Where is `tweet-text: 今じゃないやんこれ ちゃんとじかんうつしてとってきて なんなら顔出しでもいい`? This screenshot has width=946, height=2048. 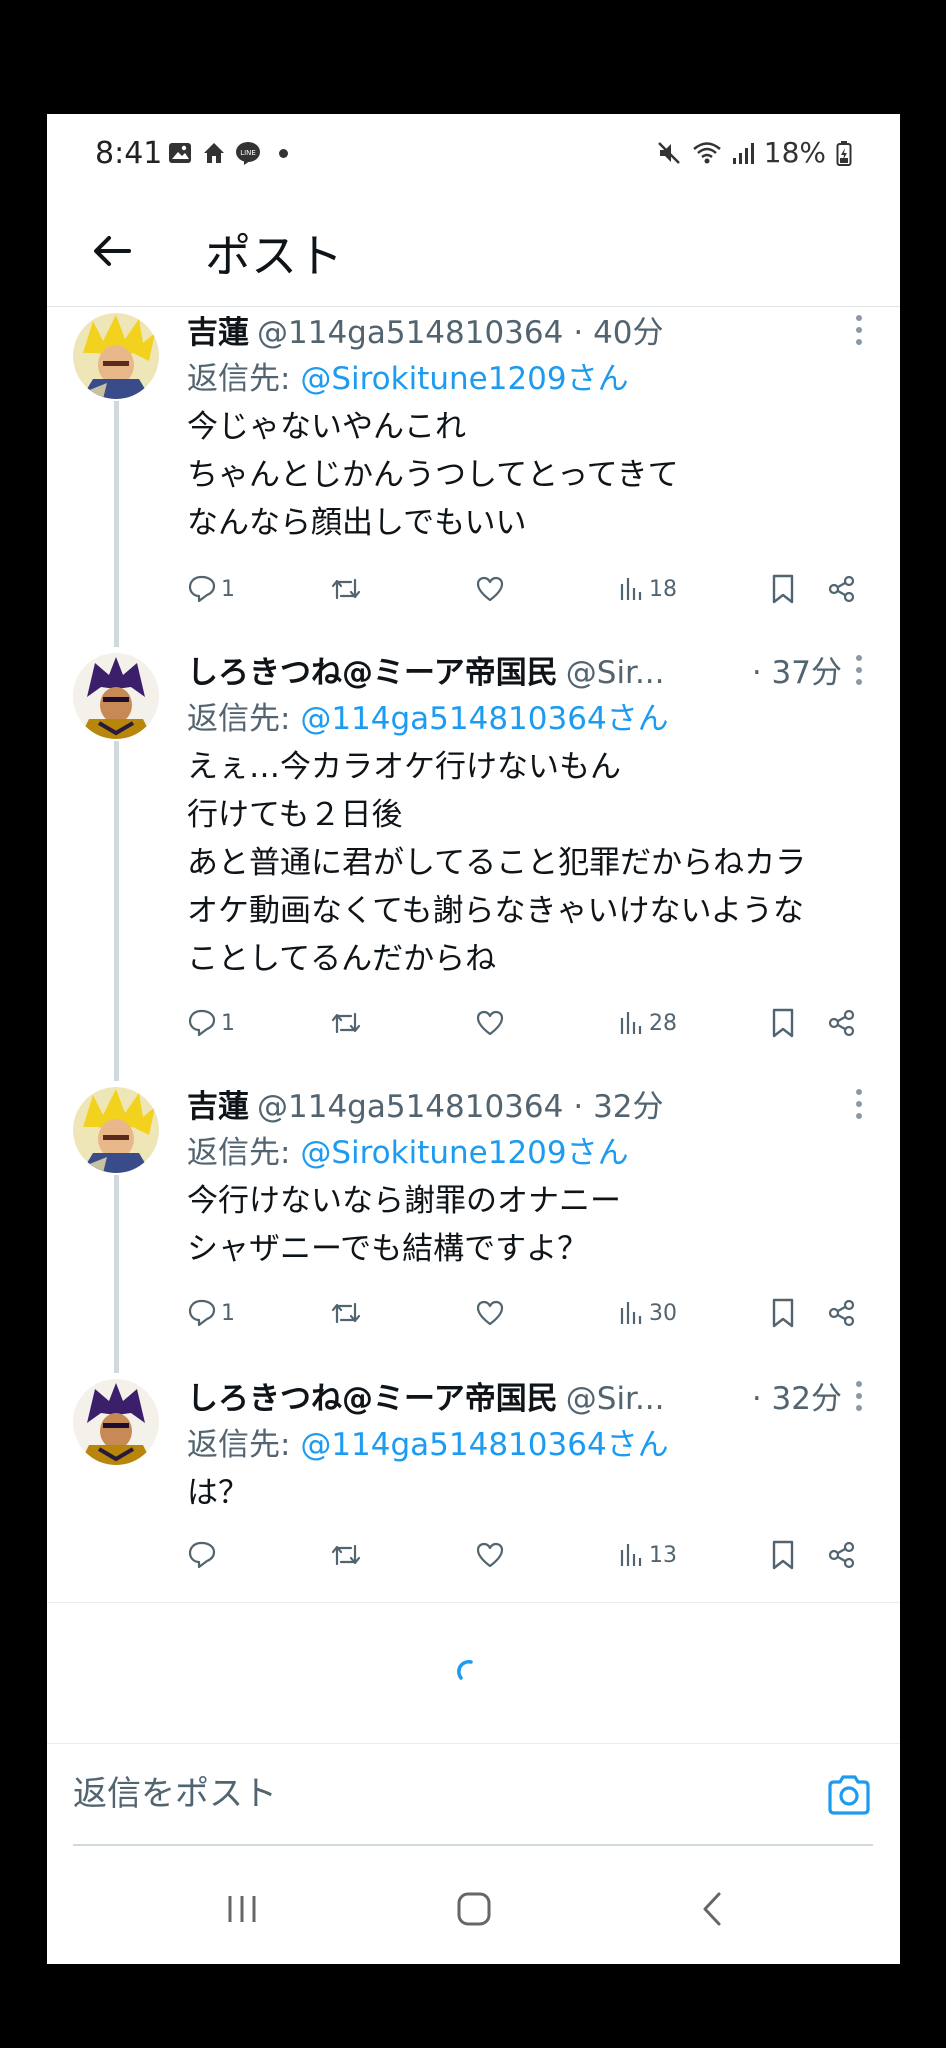
tweet-text: 今じゃないやんこれ ちゃんとじかんうつしてとってきて なんなら顔出しでもいい is located at coordinates (433, 475).